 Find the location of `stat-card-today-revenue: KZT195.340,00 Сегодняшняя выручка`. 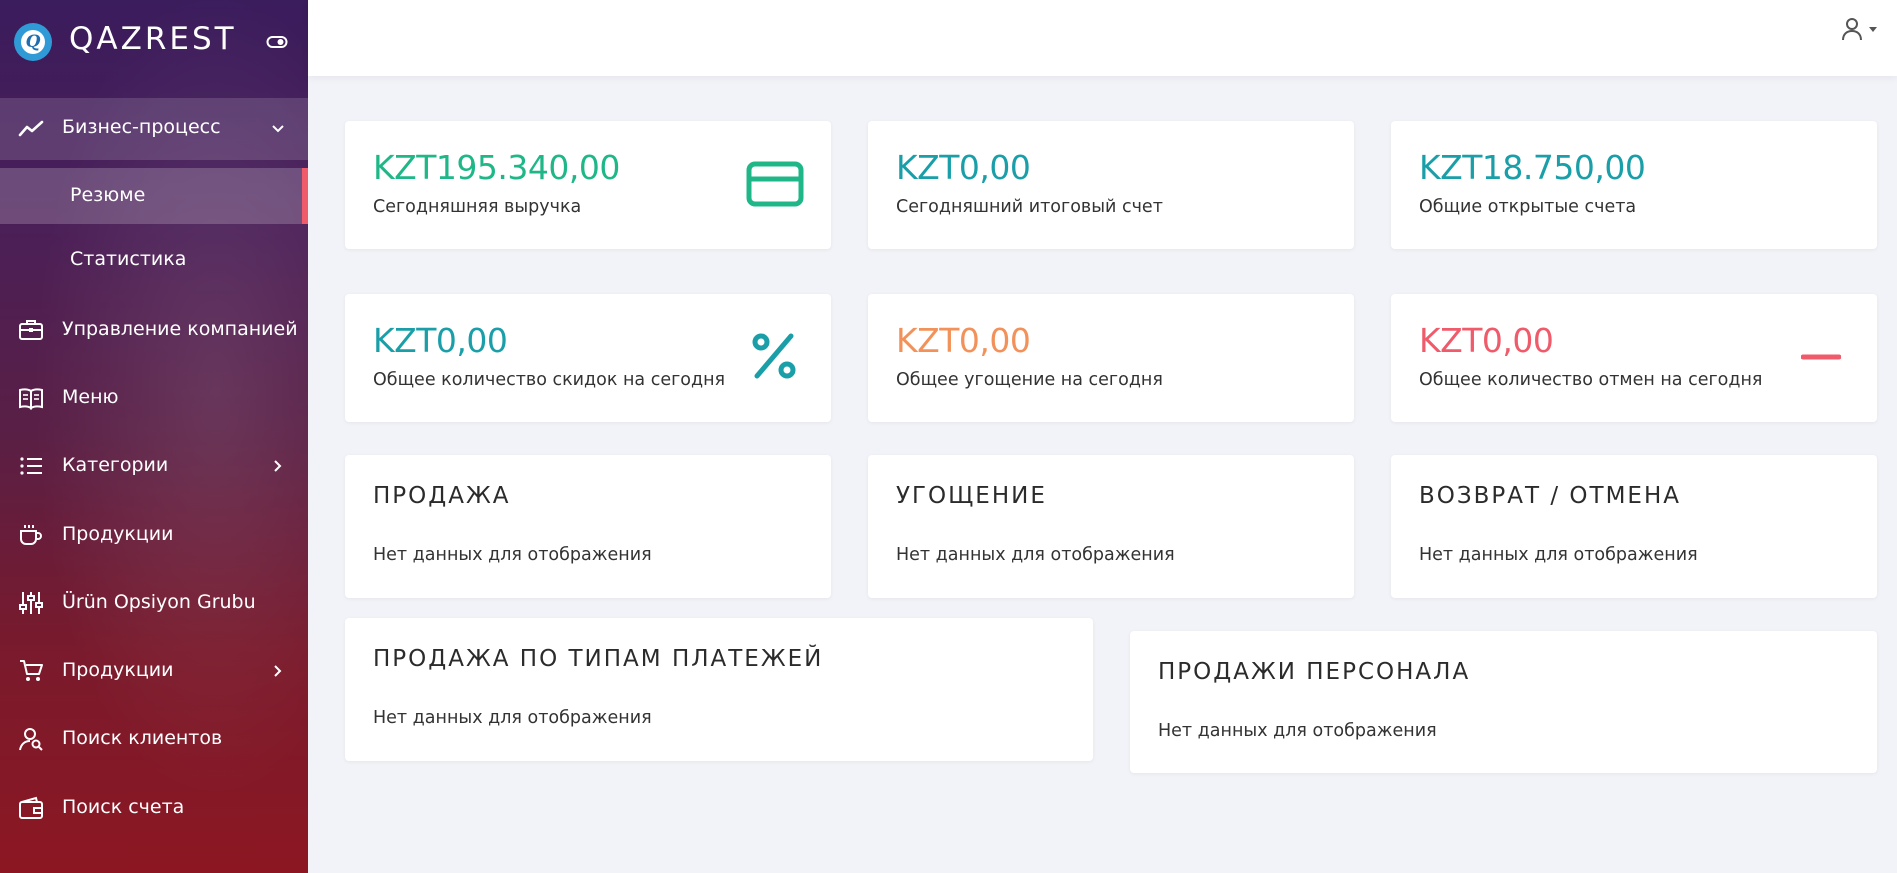

stat-card-today-revenue: KZT195.340,00 Сегодняшняя выручка is located at coordinates (588, 185).